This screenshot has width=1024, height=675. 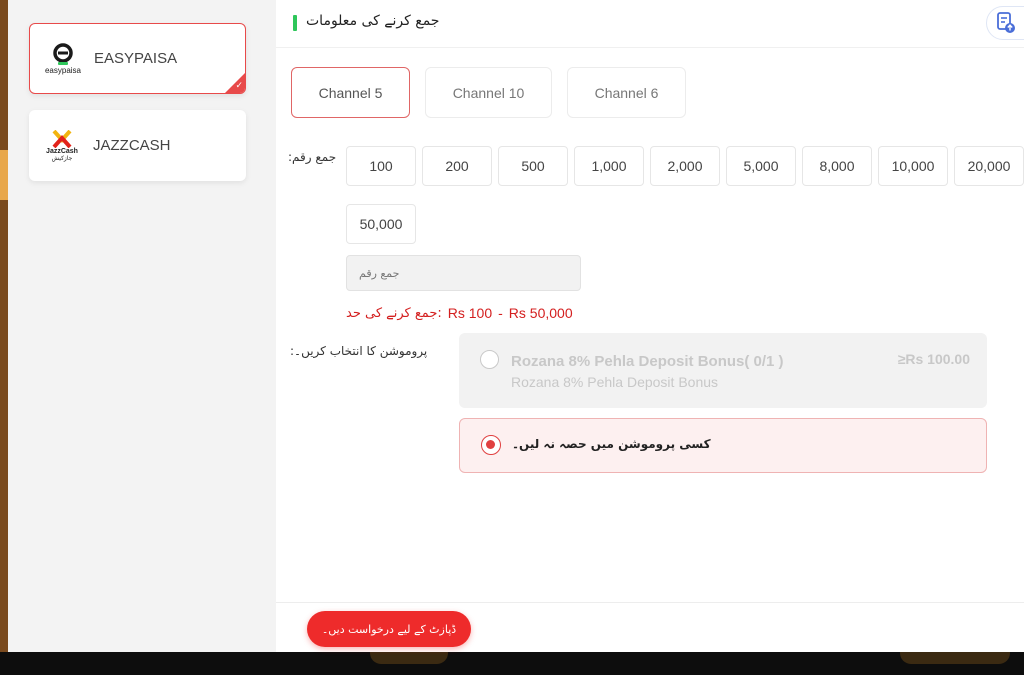 I want to click on amount-input, so click(x=463, y=273).